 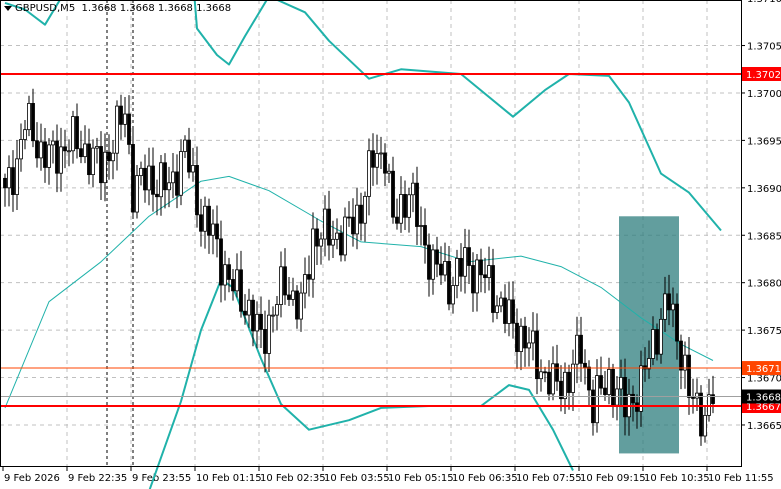 I want to click on y-tick-label: 1.3695, so click(x=764, y=141).